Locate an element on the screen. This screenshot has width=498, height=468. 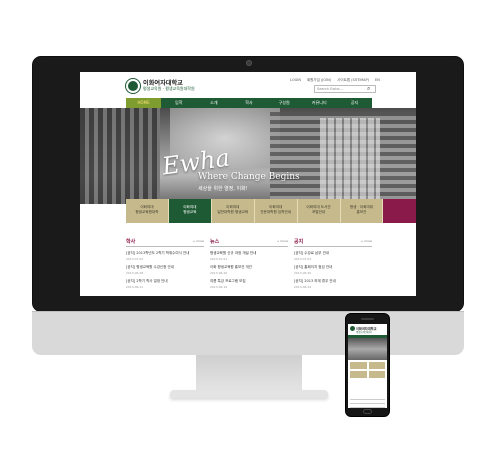
list-item: [공지] 2학기 학사 일정 안내 2013.06.21 is located at coordinates (165, 284).